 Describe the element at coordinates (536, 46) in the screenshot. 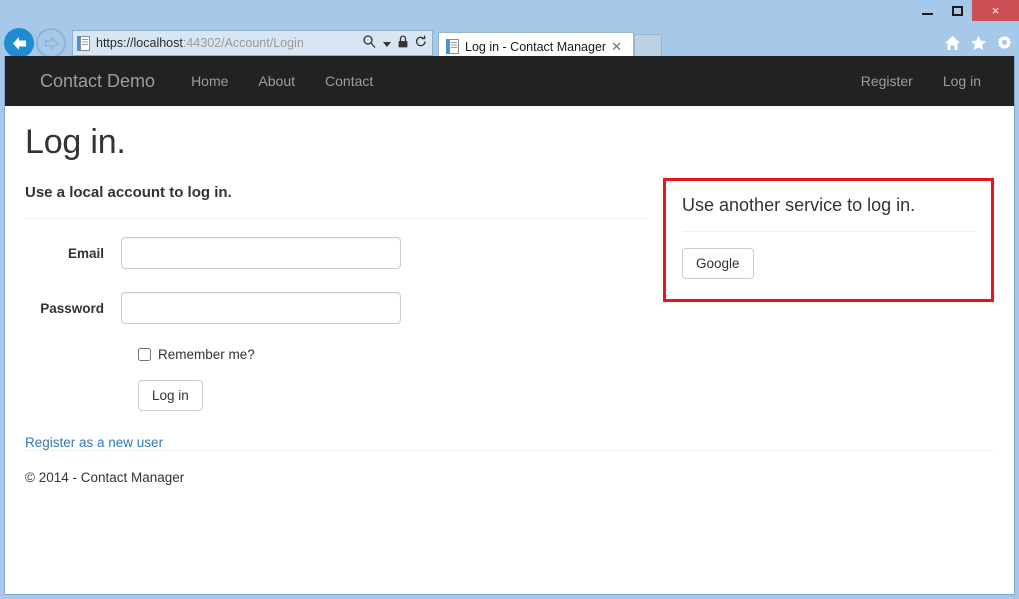

I see `tab-title: Log in - Contact Manager` at that location.